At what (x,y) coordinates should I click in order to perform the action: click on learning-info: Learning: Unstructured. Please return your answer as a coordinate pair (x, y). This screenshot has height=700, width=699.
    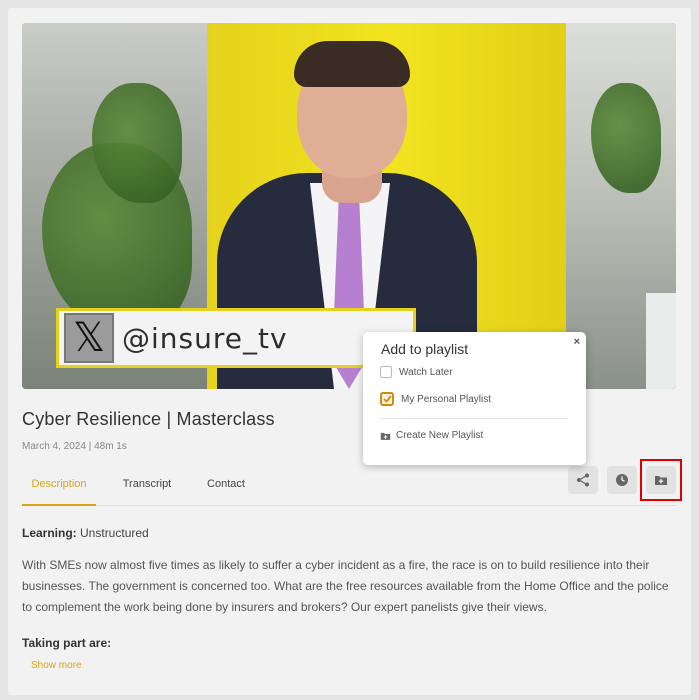
    Looking at the image, I should click on (85, 533).